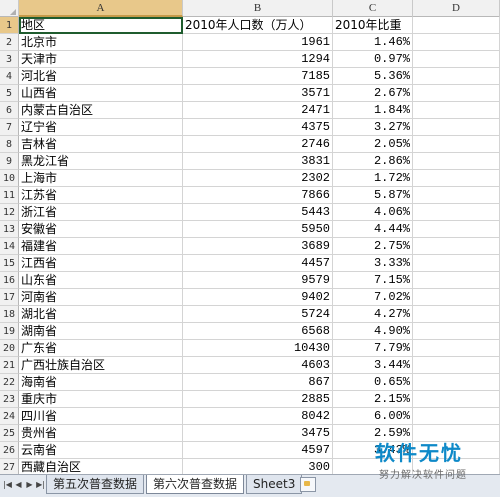  What do you see at coordinates (373, 246) in the screenshot?
I see `cell-percentage: 2.75%` at bounding box center [373, 246].